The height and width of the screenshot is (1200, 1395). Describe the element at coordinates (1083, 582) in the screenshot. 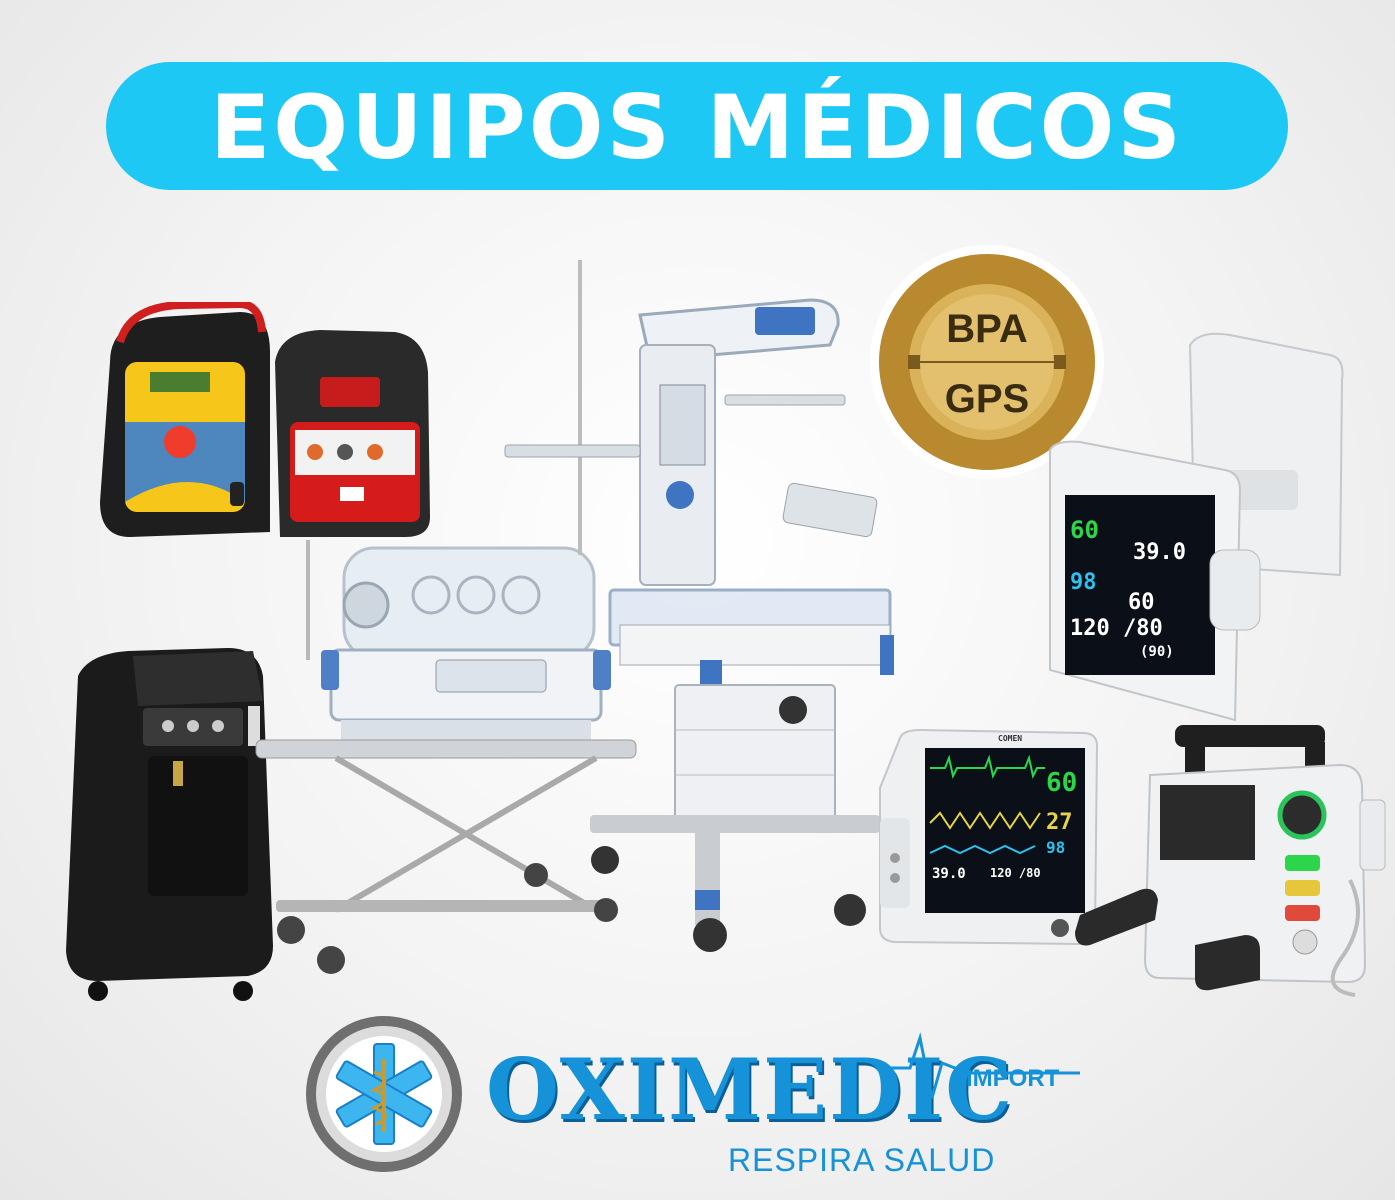

I see `monitor-spo2-value: 98` at that location.